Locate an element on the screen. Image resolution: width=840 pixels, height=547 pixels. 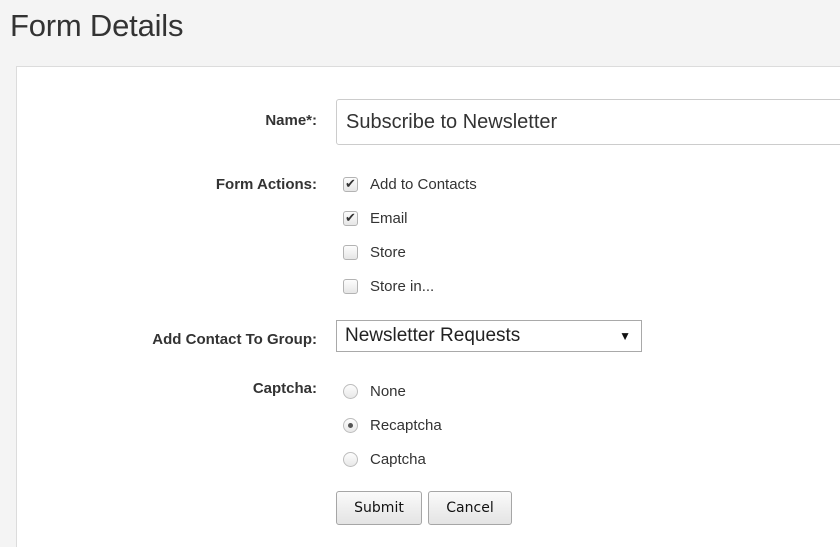
group-label: Add Contact To Group: is located at coordinates (234, 339).